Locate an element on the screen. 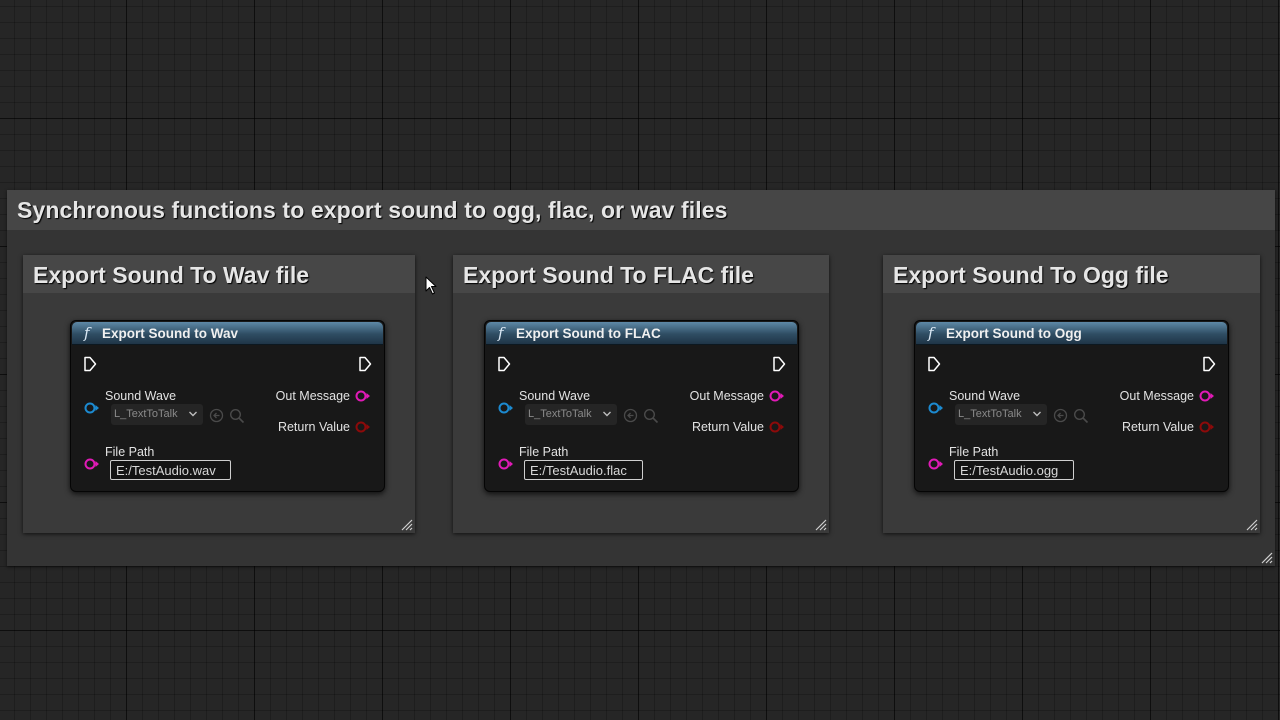 The height and width of the screenshot is (720, 1280). file-path-input: E:/TestAudio.ogg is located at coordinates (1014, 470).